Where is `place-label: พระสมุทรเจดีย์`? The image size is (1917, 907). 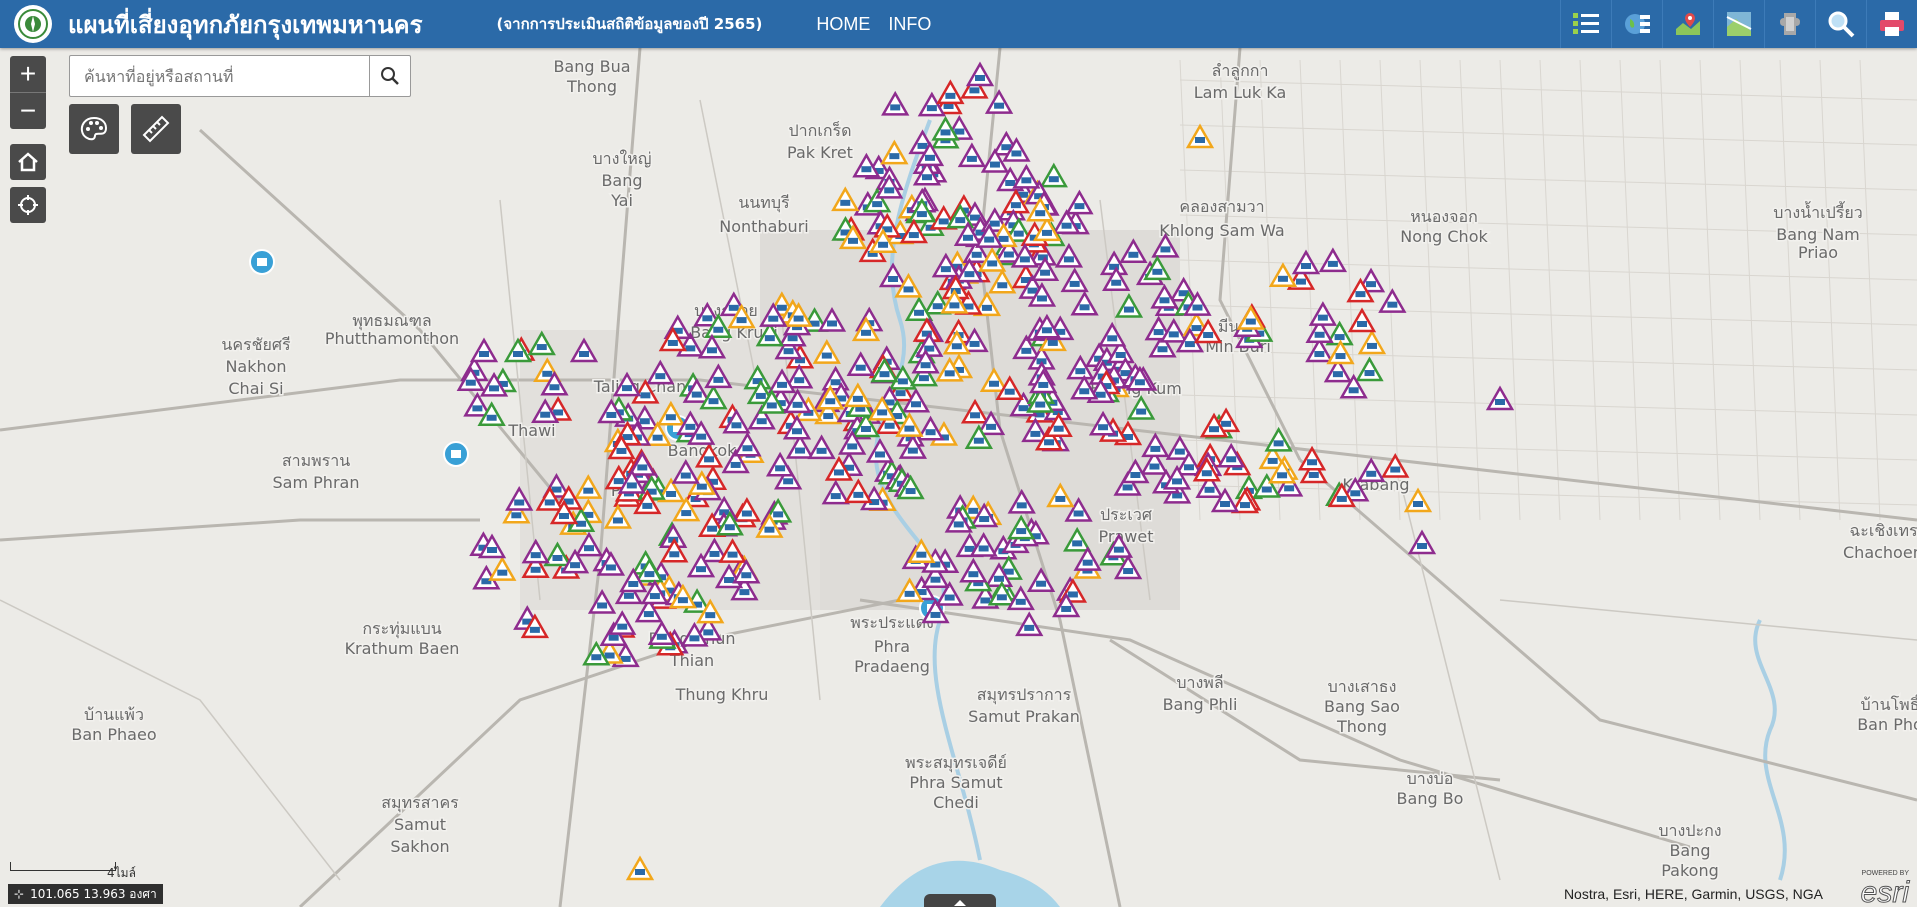 place-label: พระสมุทรเจดีย์ is located at coordinates (956, 763).